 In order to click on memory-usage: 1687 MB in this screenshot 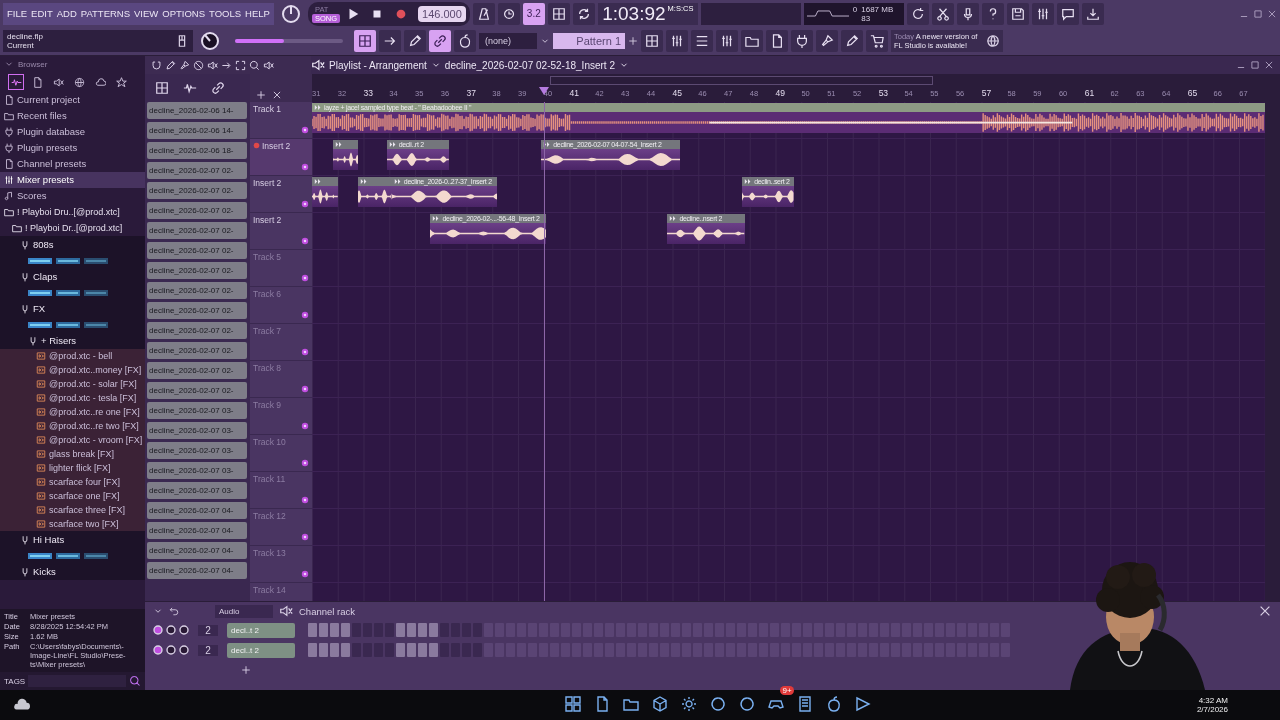, I will do `click(877, 9)`.